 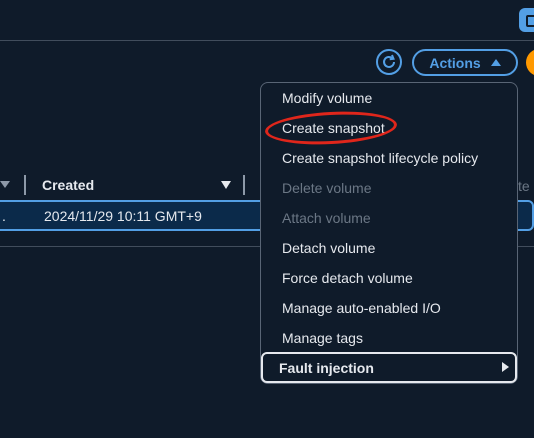 What do you see at coordinates (347, 278) in the screenshot?
I see `menu-item-force-detach-volume: Force detach volume` at bounding box center [347, 278].